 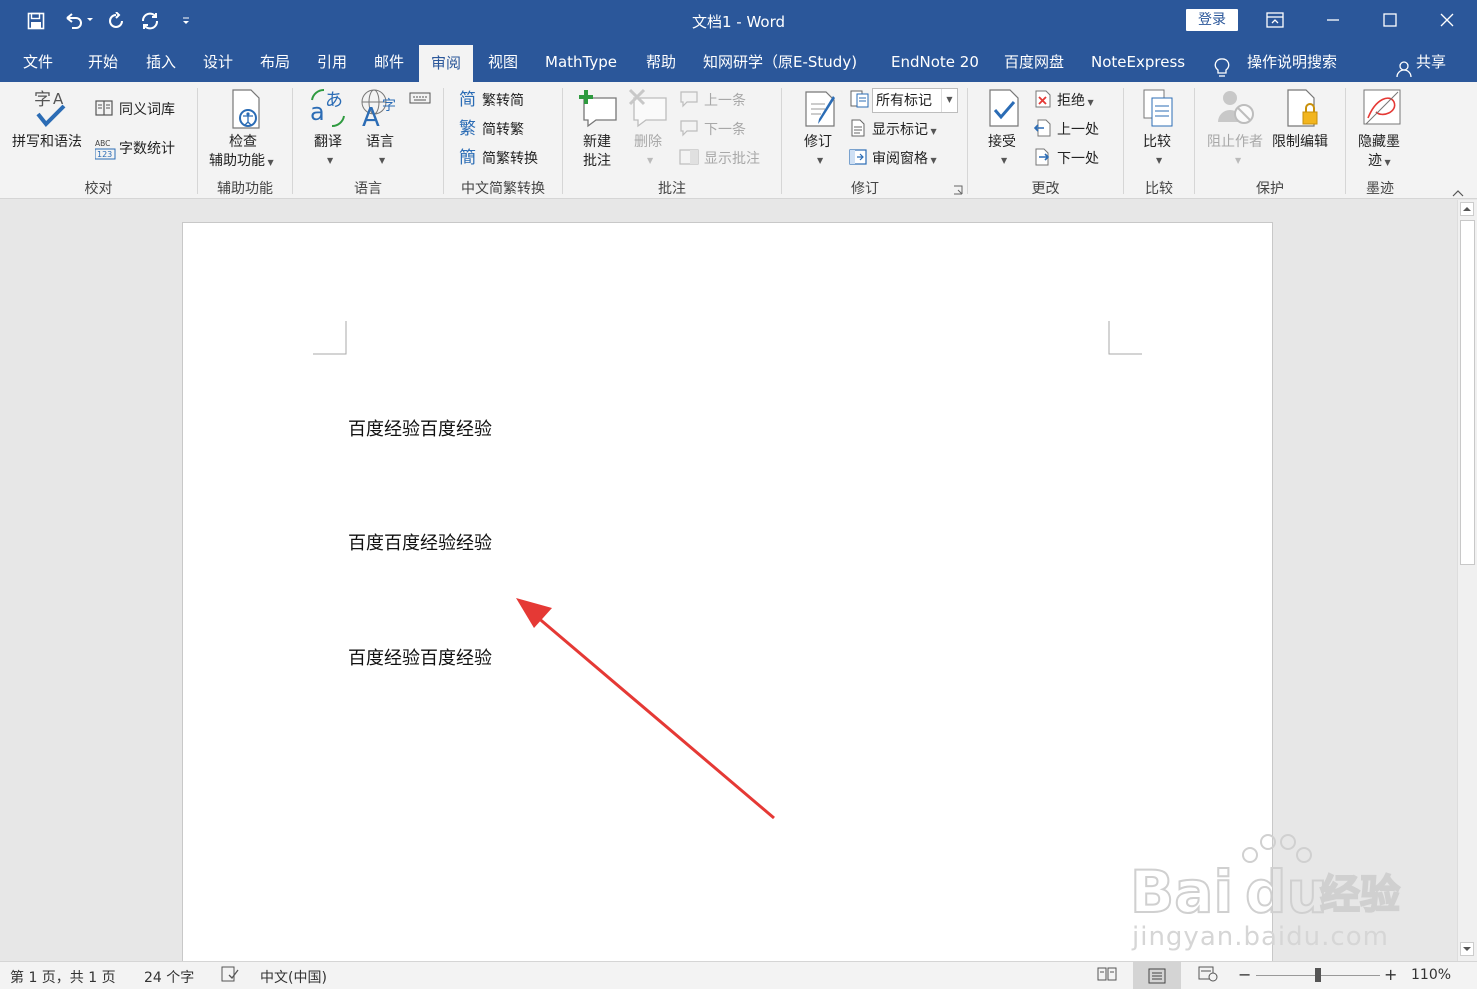 I want to click on check-accessibility-line2: 辅助功能 ▼, so click(x=241, y=160).